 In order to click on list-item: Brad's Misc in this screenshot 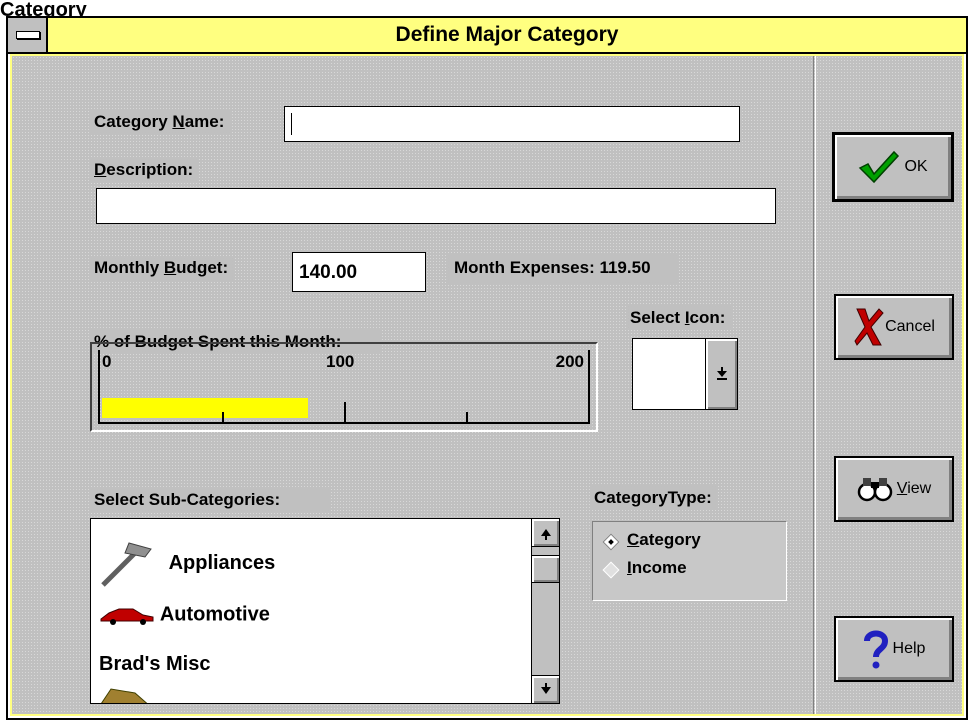, I will do `click(154, 664)`.